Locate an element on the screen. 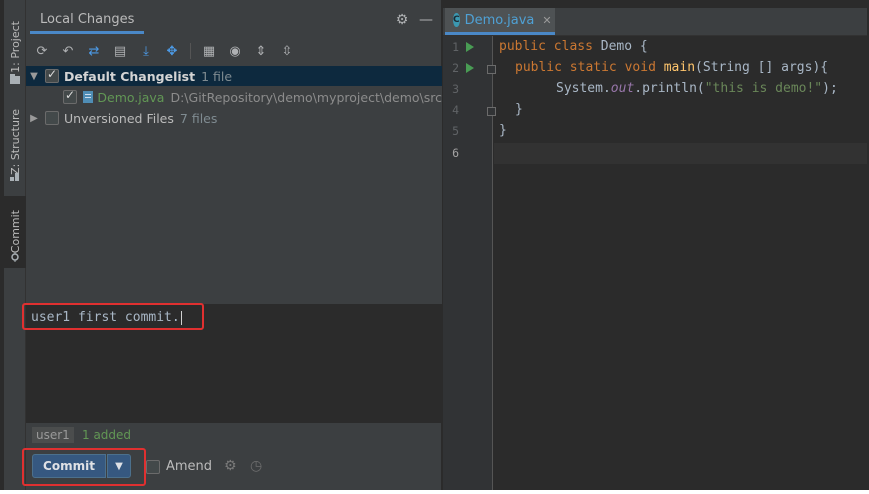 This screenshot has width=869, height=494. tool-window-strip: 1: Project Z: Structure Commit is located at coordinates (15, 245).